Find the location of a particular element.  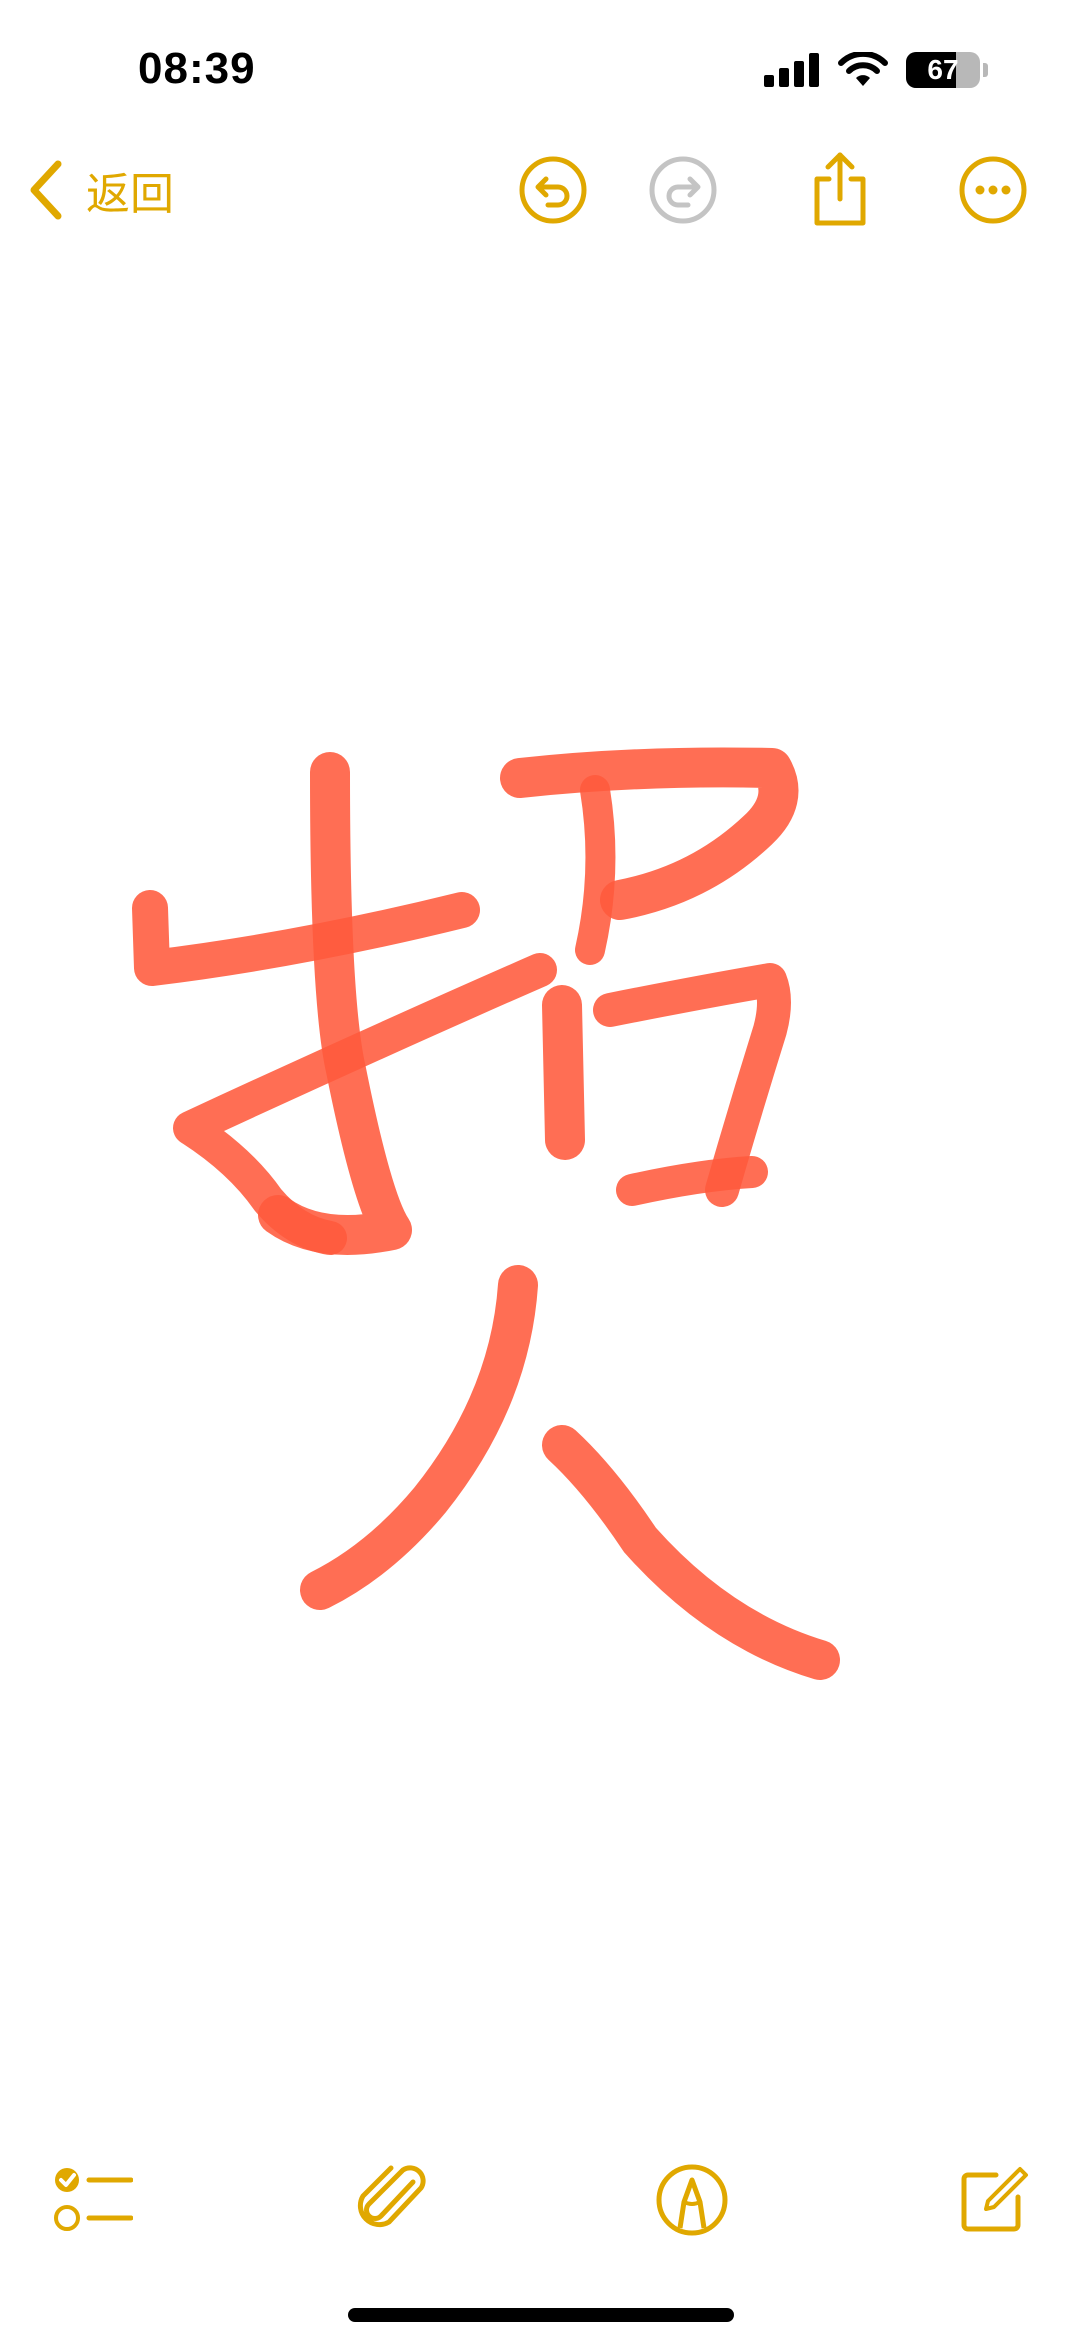

battery-icon: 67 is located at coordinates (943, 70).